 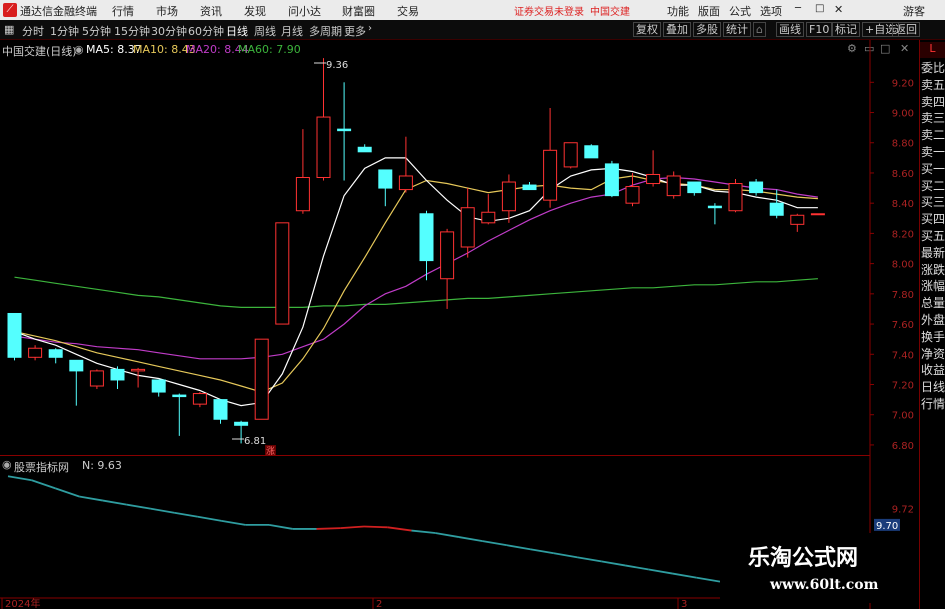 What do you see at coordinates (933, 202) in the screenshot?
I see `sidebar-item-8: 买三` at bounding box center [933, 202].